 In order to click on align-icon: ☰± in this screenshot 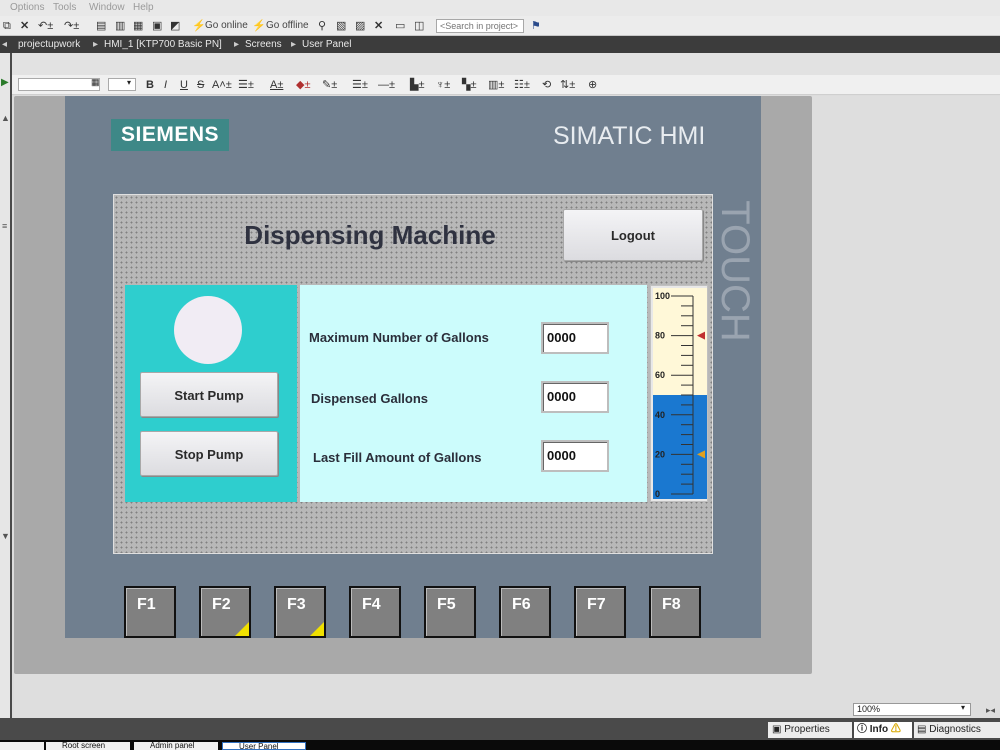, I will do `click(246, 85)`.